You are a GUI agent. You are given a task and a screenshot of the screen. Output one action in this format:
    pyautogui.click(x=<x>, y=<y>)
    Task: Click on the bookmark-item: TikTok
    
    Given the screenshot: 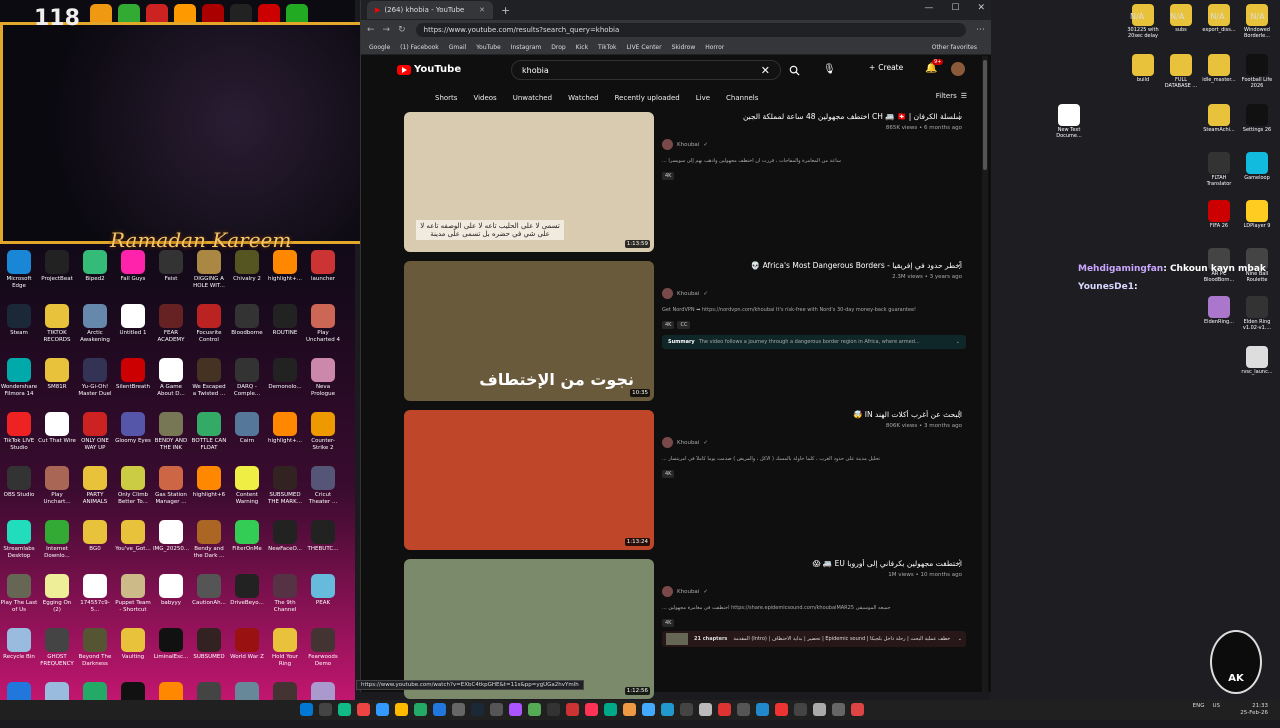 What is the action you would take?
    pyautogui.click(x=607, y=47)
    